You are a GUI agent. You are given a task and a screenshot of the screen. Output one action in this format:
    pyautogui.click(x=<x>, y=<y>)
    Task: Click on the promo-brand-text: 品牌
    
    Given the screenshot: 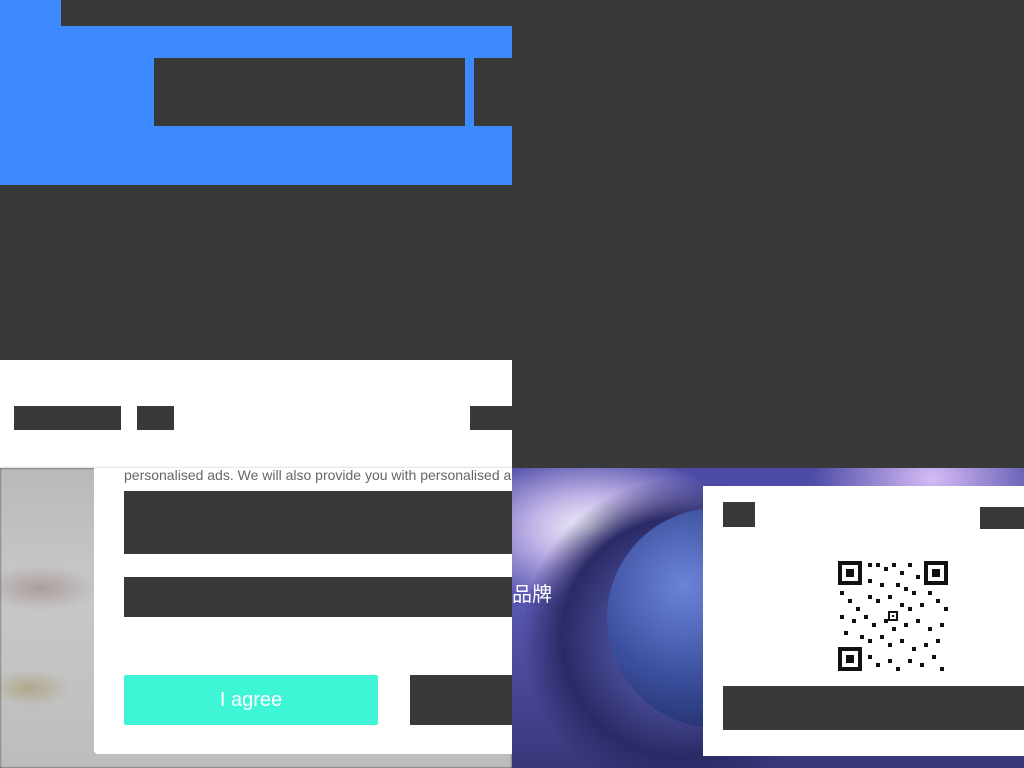 What is the action you would take?
    pyautogui.click(x=532, y=594)
    